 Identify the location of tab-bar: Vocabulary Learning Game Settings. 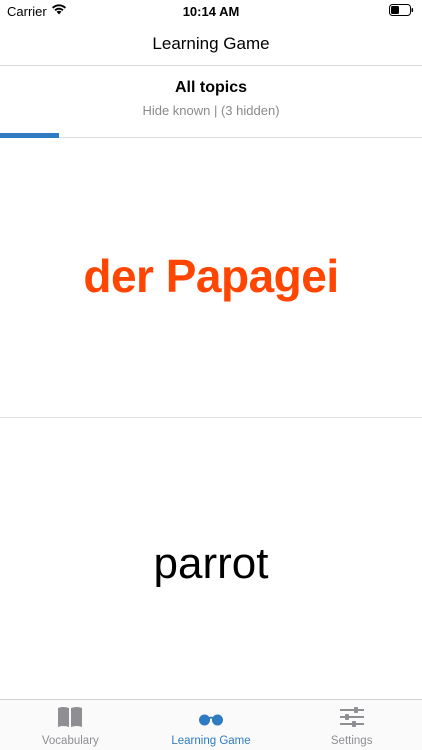
(211, 724).